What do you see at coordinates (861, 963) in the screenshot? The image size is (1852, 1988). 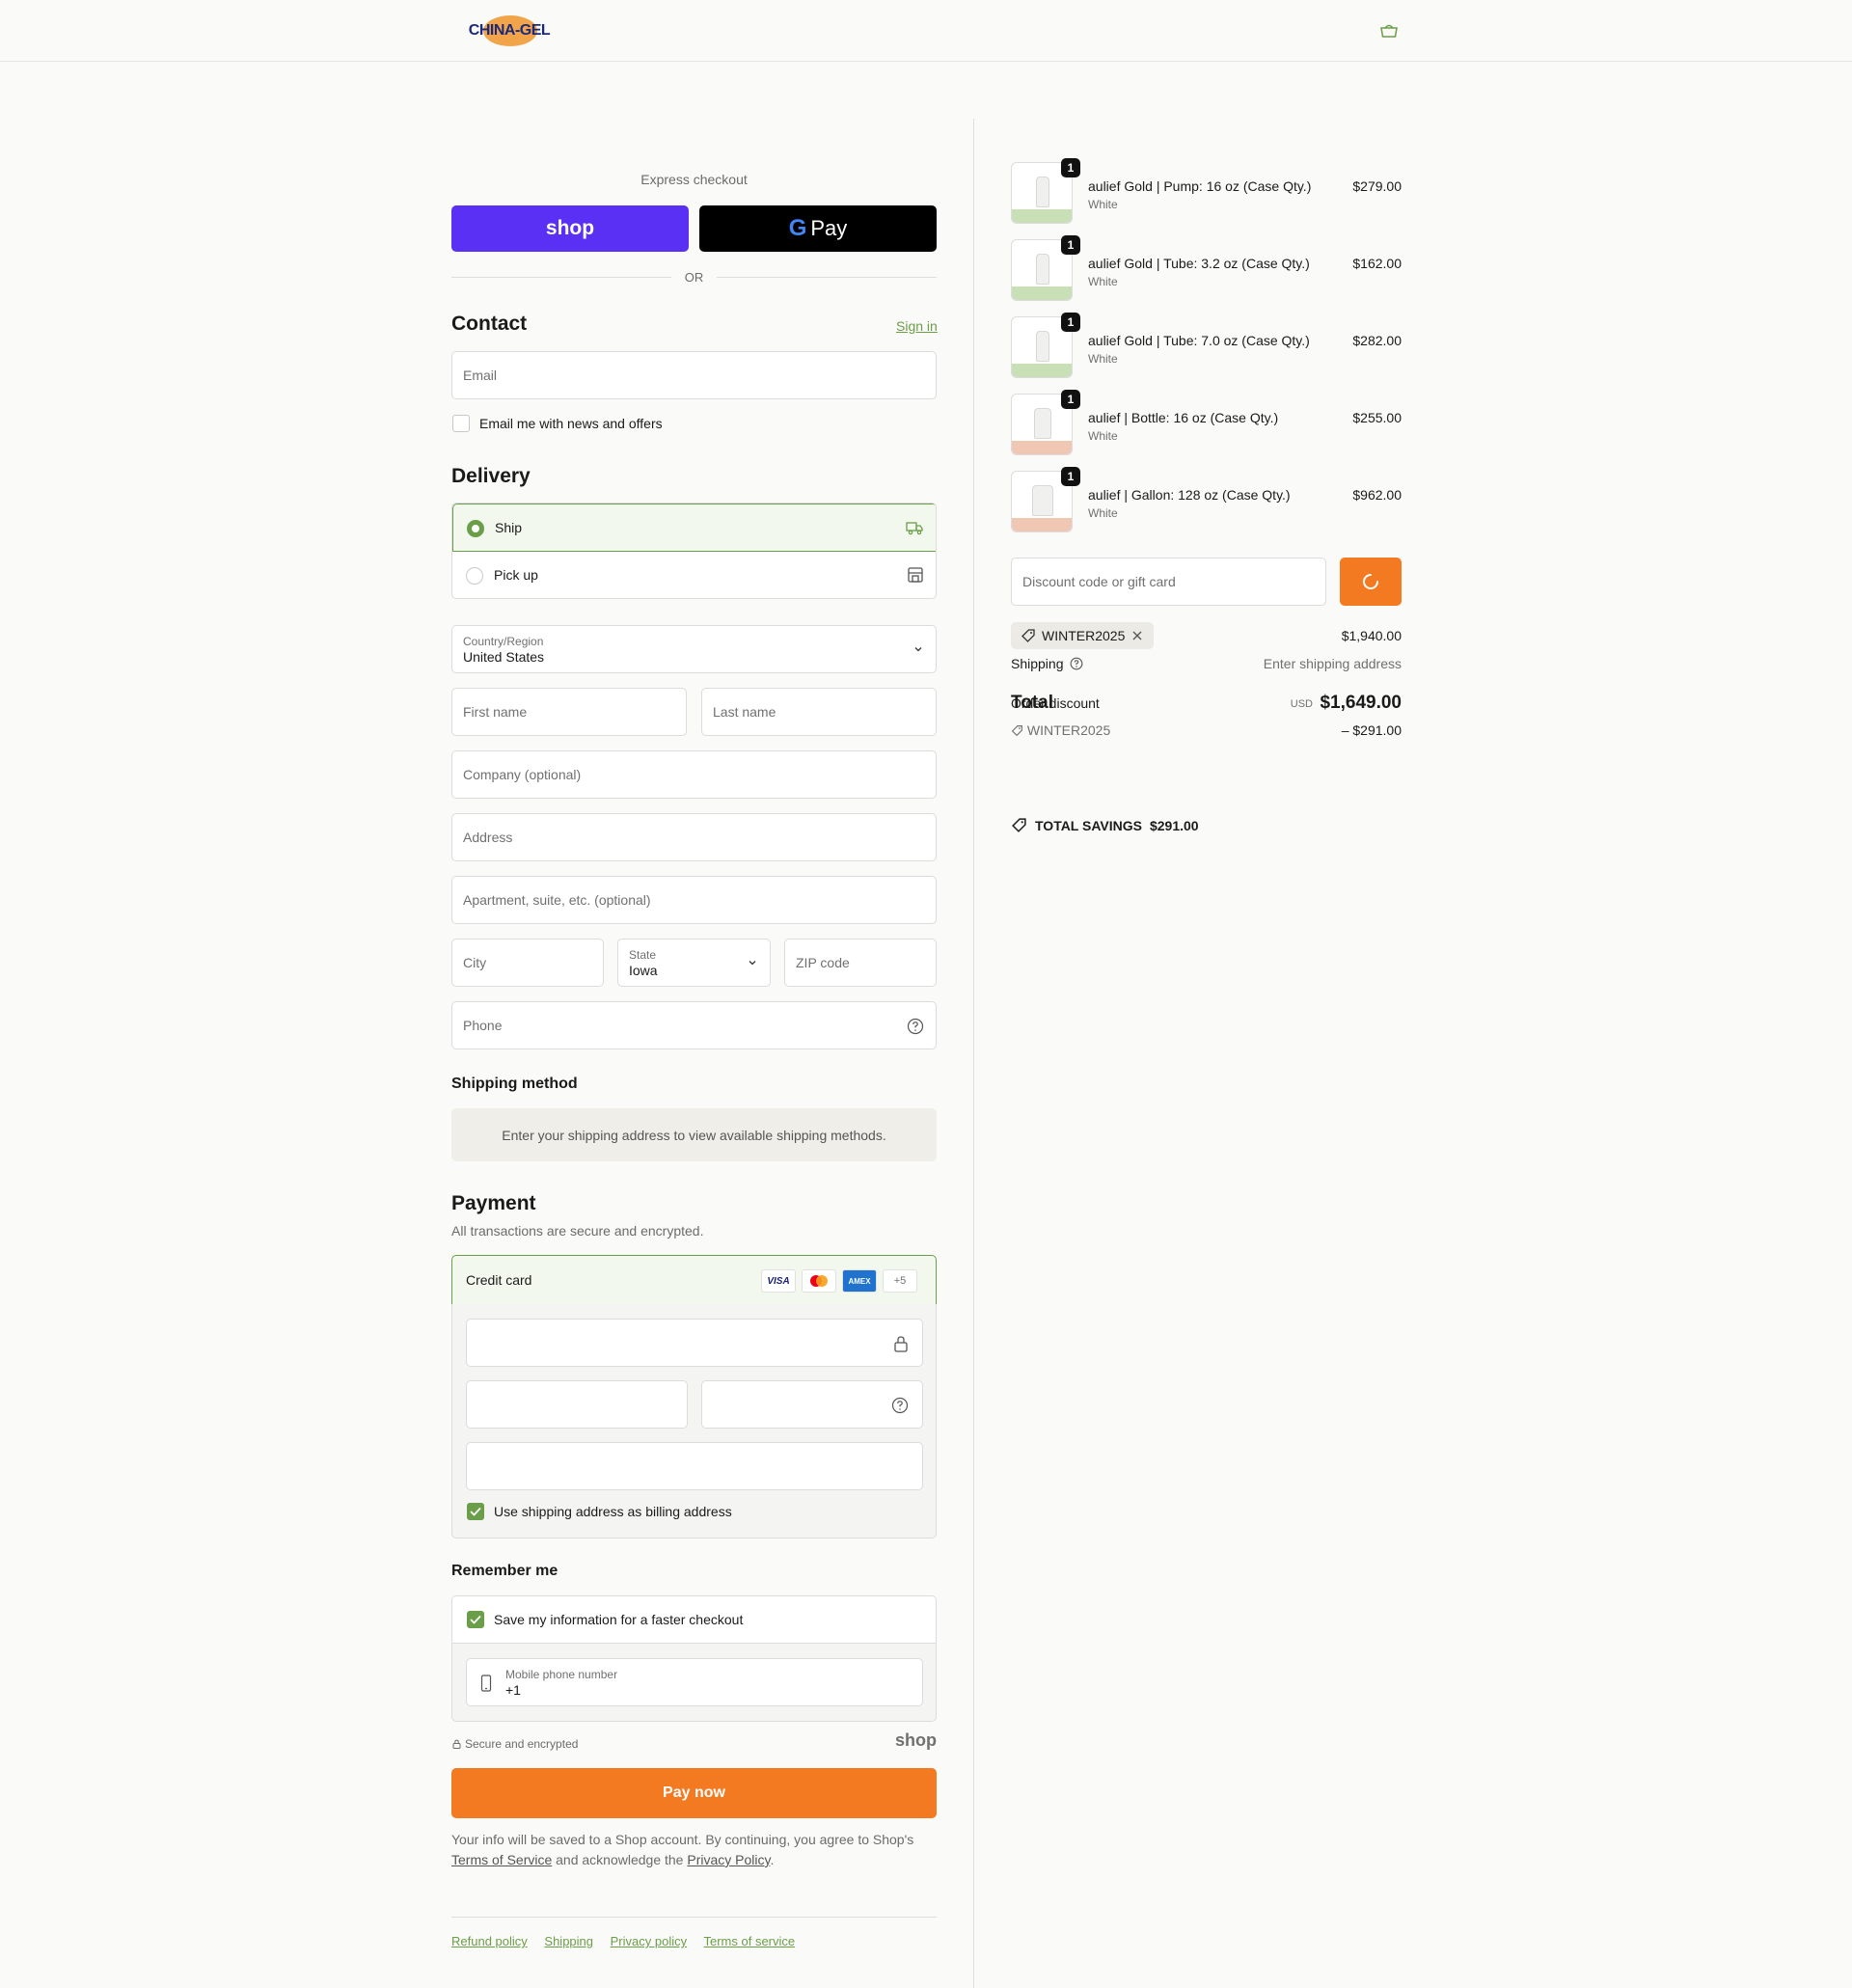 I see `zip-field: ZIP code` at bounding box center [861, 963].